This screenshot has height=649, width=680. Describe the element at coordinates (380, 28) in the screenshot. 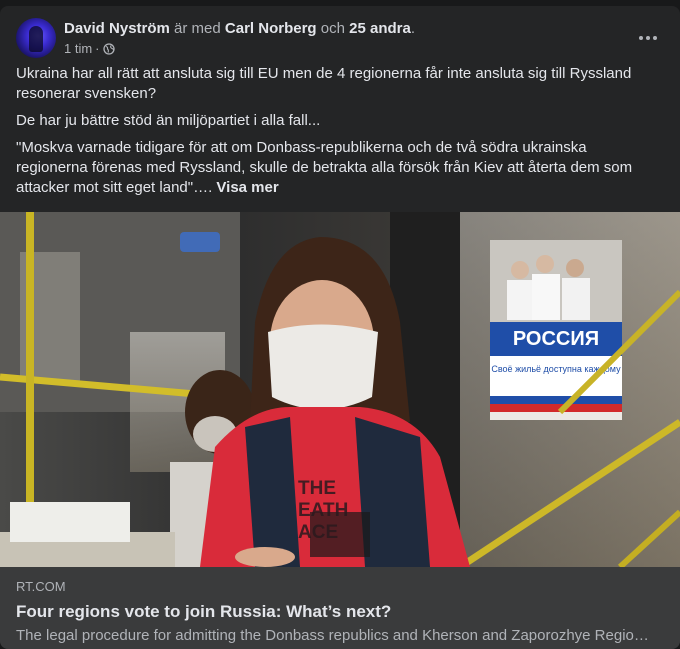

I see `others-link: 25 andra` at that location.